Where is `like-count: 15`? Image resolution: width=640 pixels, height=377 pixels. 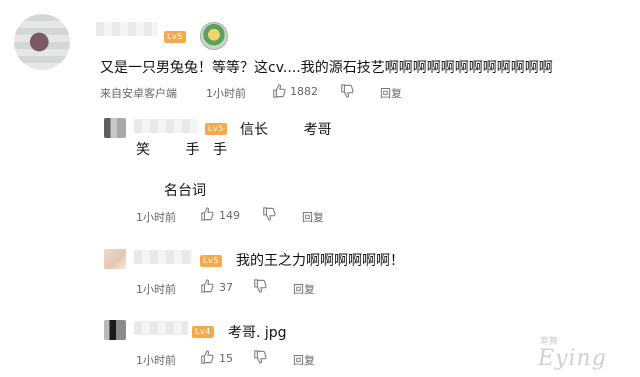 like-count: 15 is located at coordinates (226, 358).